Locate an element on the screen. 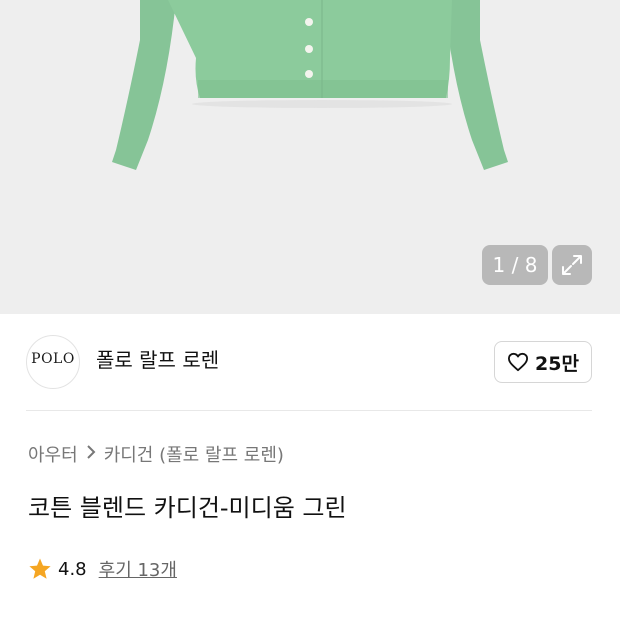 This screenshot has width=620, height=620. heart-icon is located at coordinates (518, 362).